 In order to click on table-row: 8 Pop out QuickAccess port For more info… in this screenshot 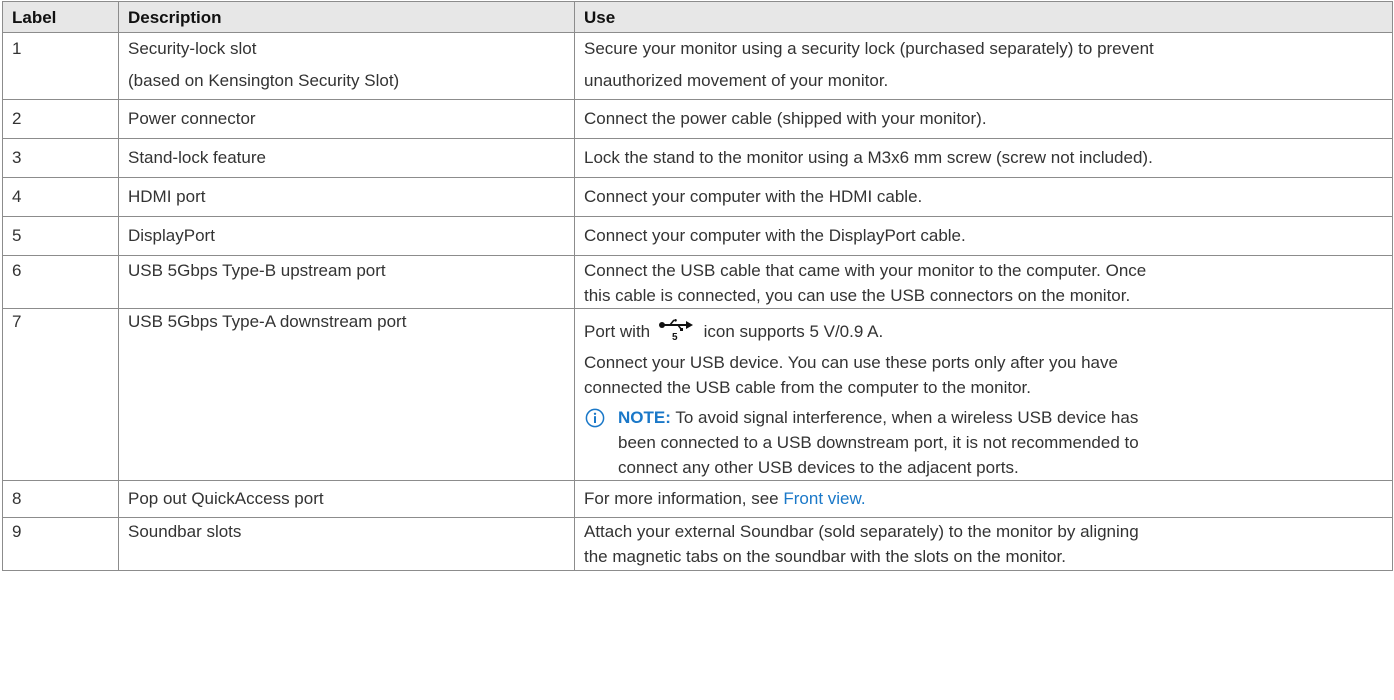, I will do `click(697, 499)`.